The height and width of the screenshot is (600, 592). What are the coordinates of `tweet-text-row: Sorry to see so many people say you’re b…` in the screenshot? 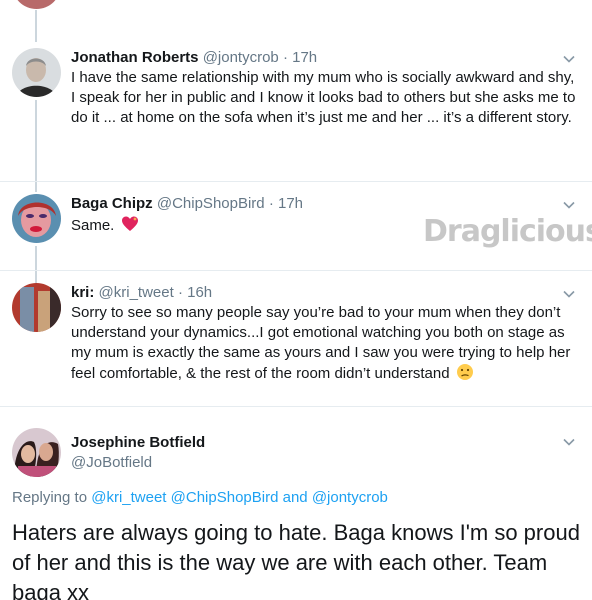 It's located at (323, 343).